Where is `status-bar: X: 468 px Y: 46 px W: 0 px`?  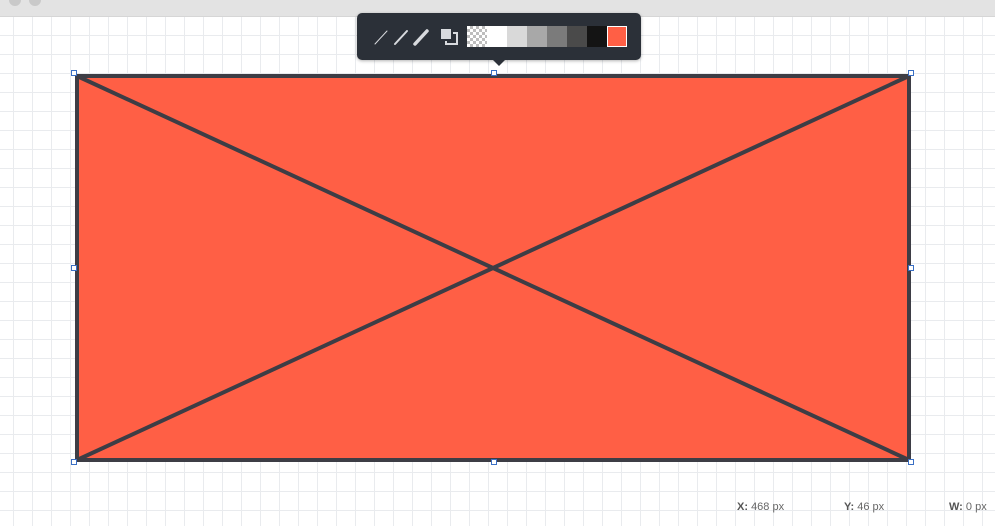 status-bar: X: 468 px Y: 46 px W: 0 px is located at coordinates (497, 506).